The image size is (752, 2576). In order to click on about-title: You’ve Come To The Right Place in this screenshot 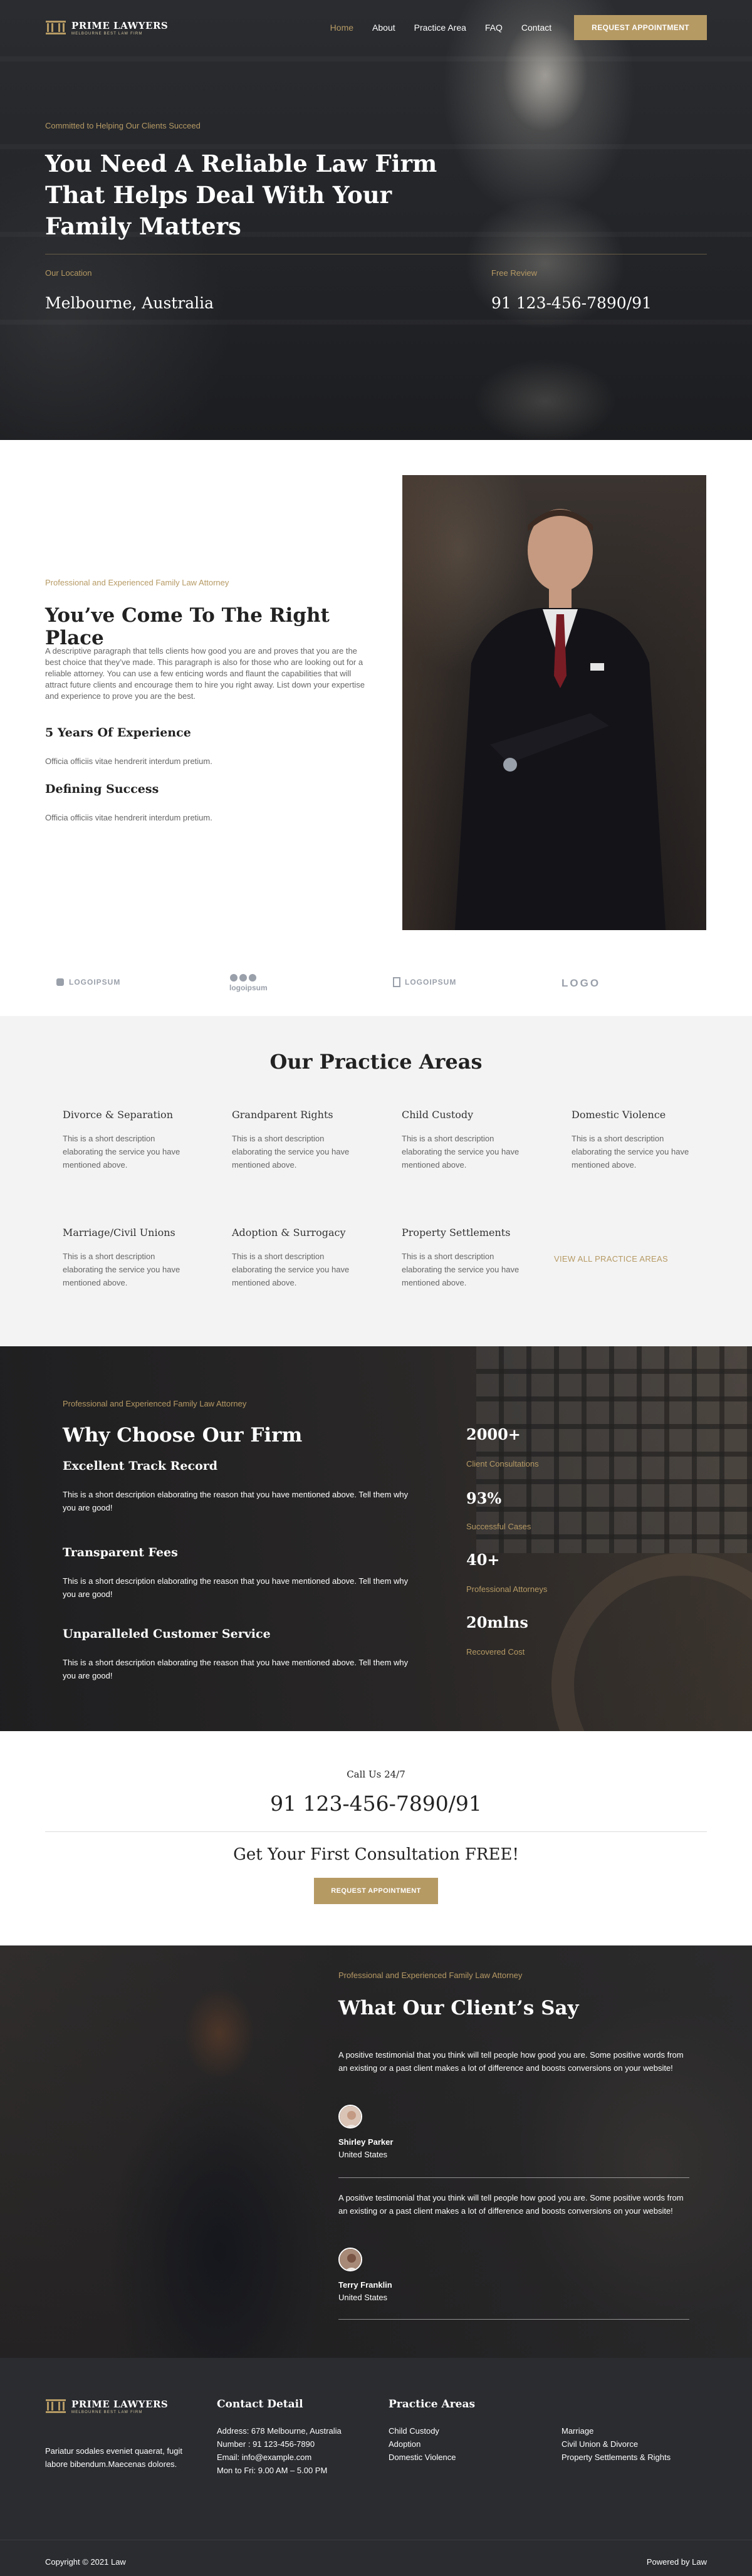, I will do `click(187, 626)`.